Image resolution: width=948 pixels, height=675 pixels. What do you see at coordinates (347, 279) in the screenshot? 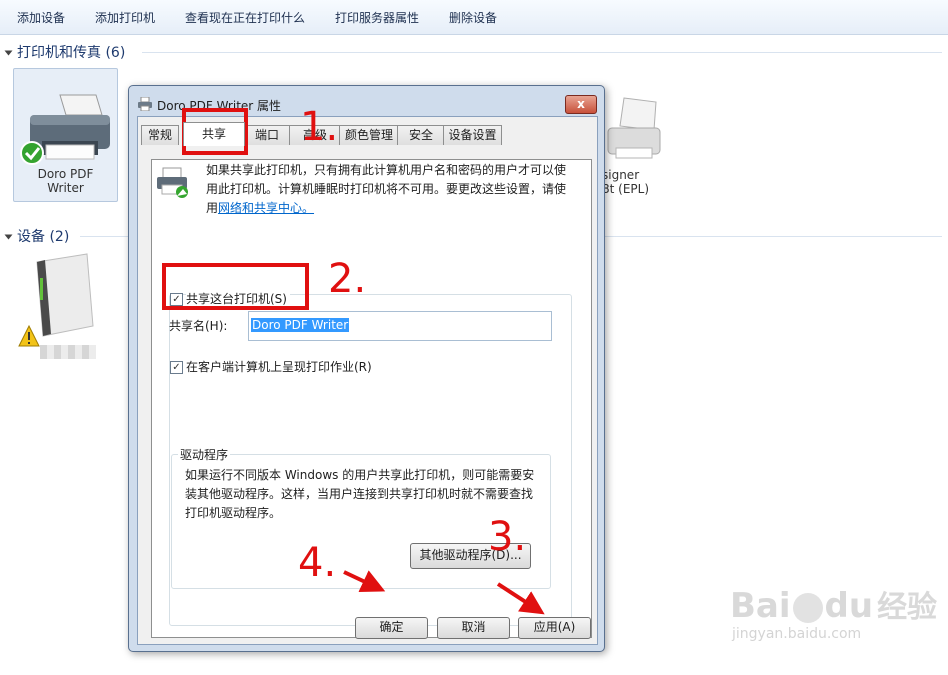
I see `step-2-label: 2.` at bounding box center [347, 279].